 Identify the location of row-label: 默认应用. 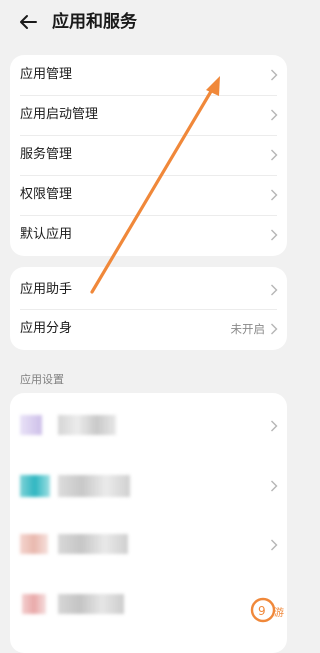
(46, 234).